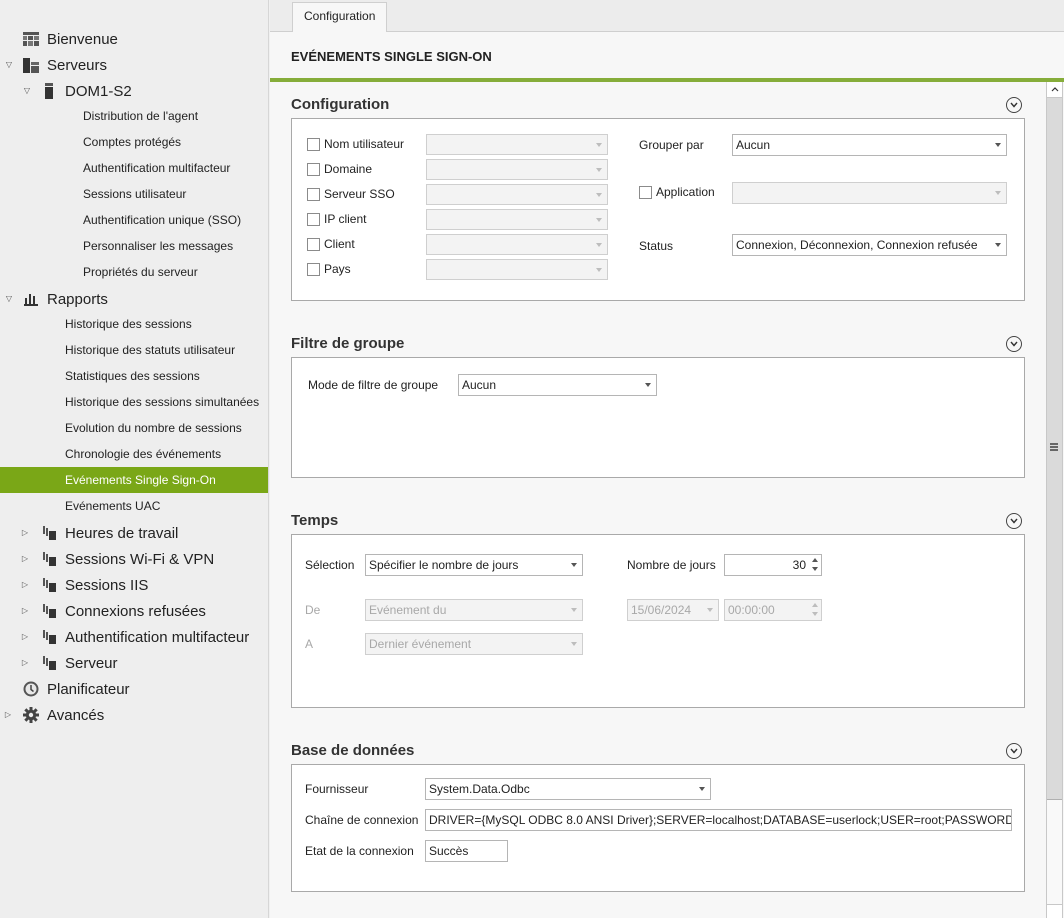 This screenshot has height=918, width=1064. What do you see at coordinates (420, 644) in the screenshot?
I see `to-value: Dernier événement` at bounding box center [420, 644].